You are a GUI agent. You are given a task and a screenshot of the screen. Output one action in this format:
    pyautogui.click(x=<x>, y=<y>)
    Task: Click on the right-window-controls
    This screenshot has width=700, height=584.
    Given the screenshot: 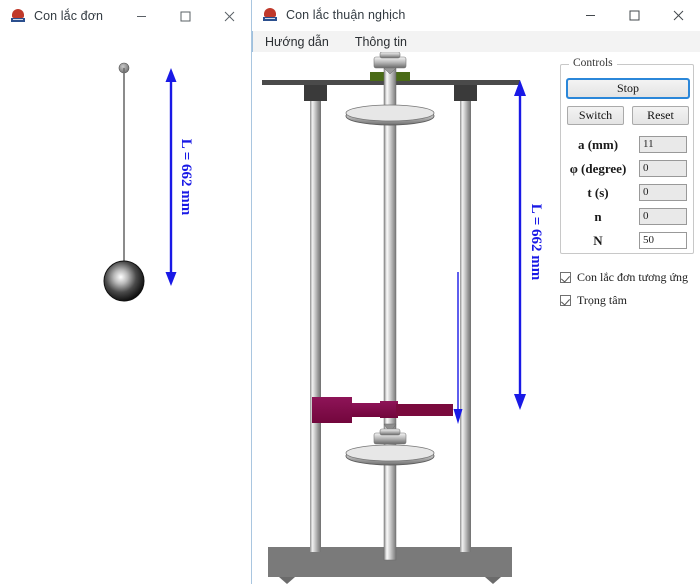 What is the action you would take?
    pyautogui.click(x=634, y=15)
    